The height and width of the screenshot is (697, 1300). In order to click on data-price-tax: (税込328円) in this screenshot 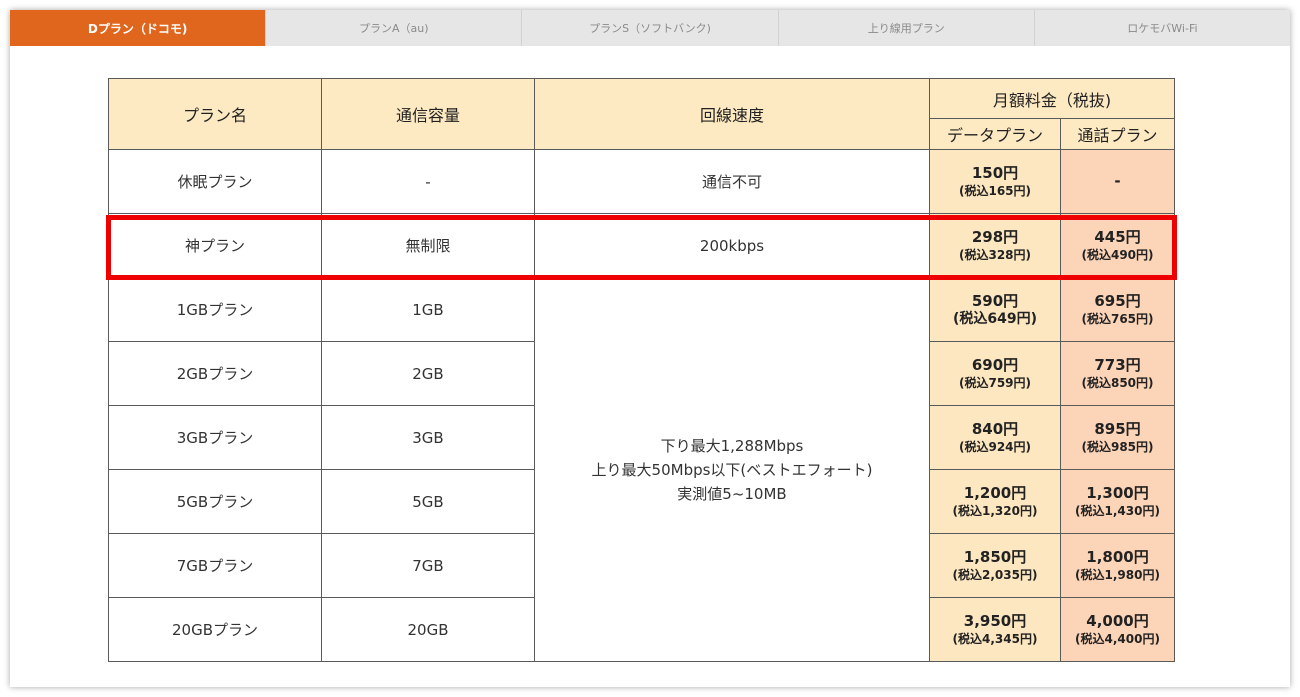, I will do `click(995, 254)`.